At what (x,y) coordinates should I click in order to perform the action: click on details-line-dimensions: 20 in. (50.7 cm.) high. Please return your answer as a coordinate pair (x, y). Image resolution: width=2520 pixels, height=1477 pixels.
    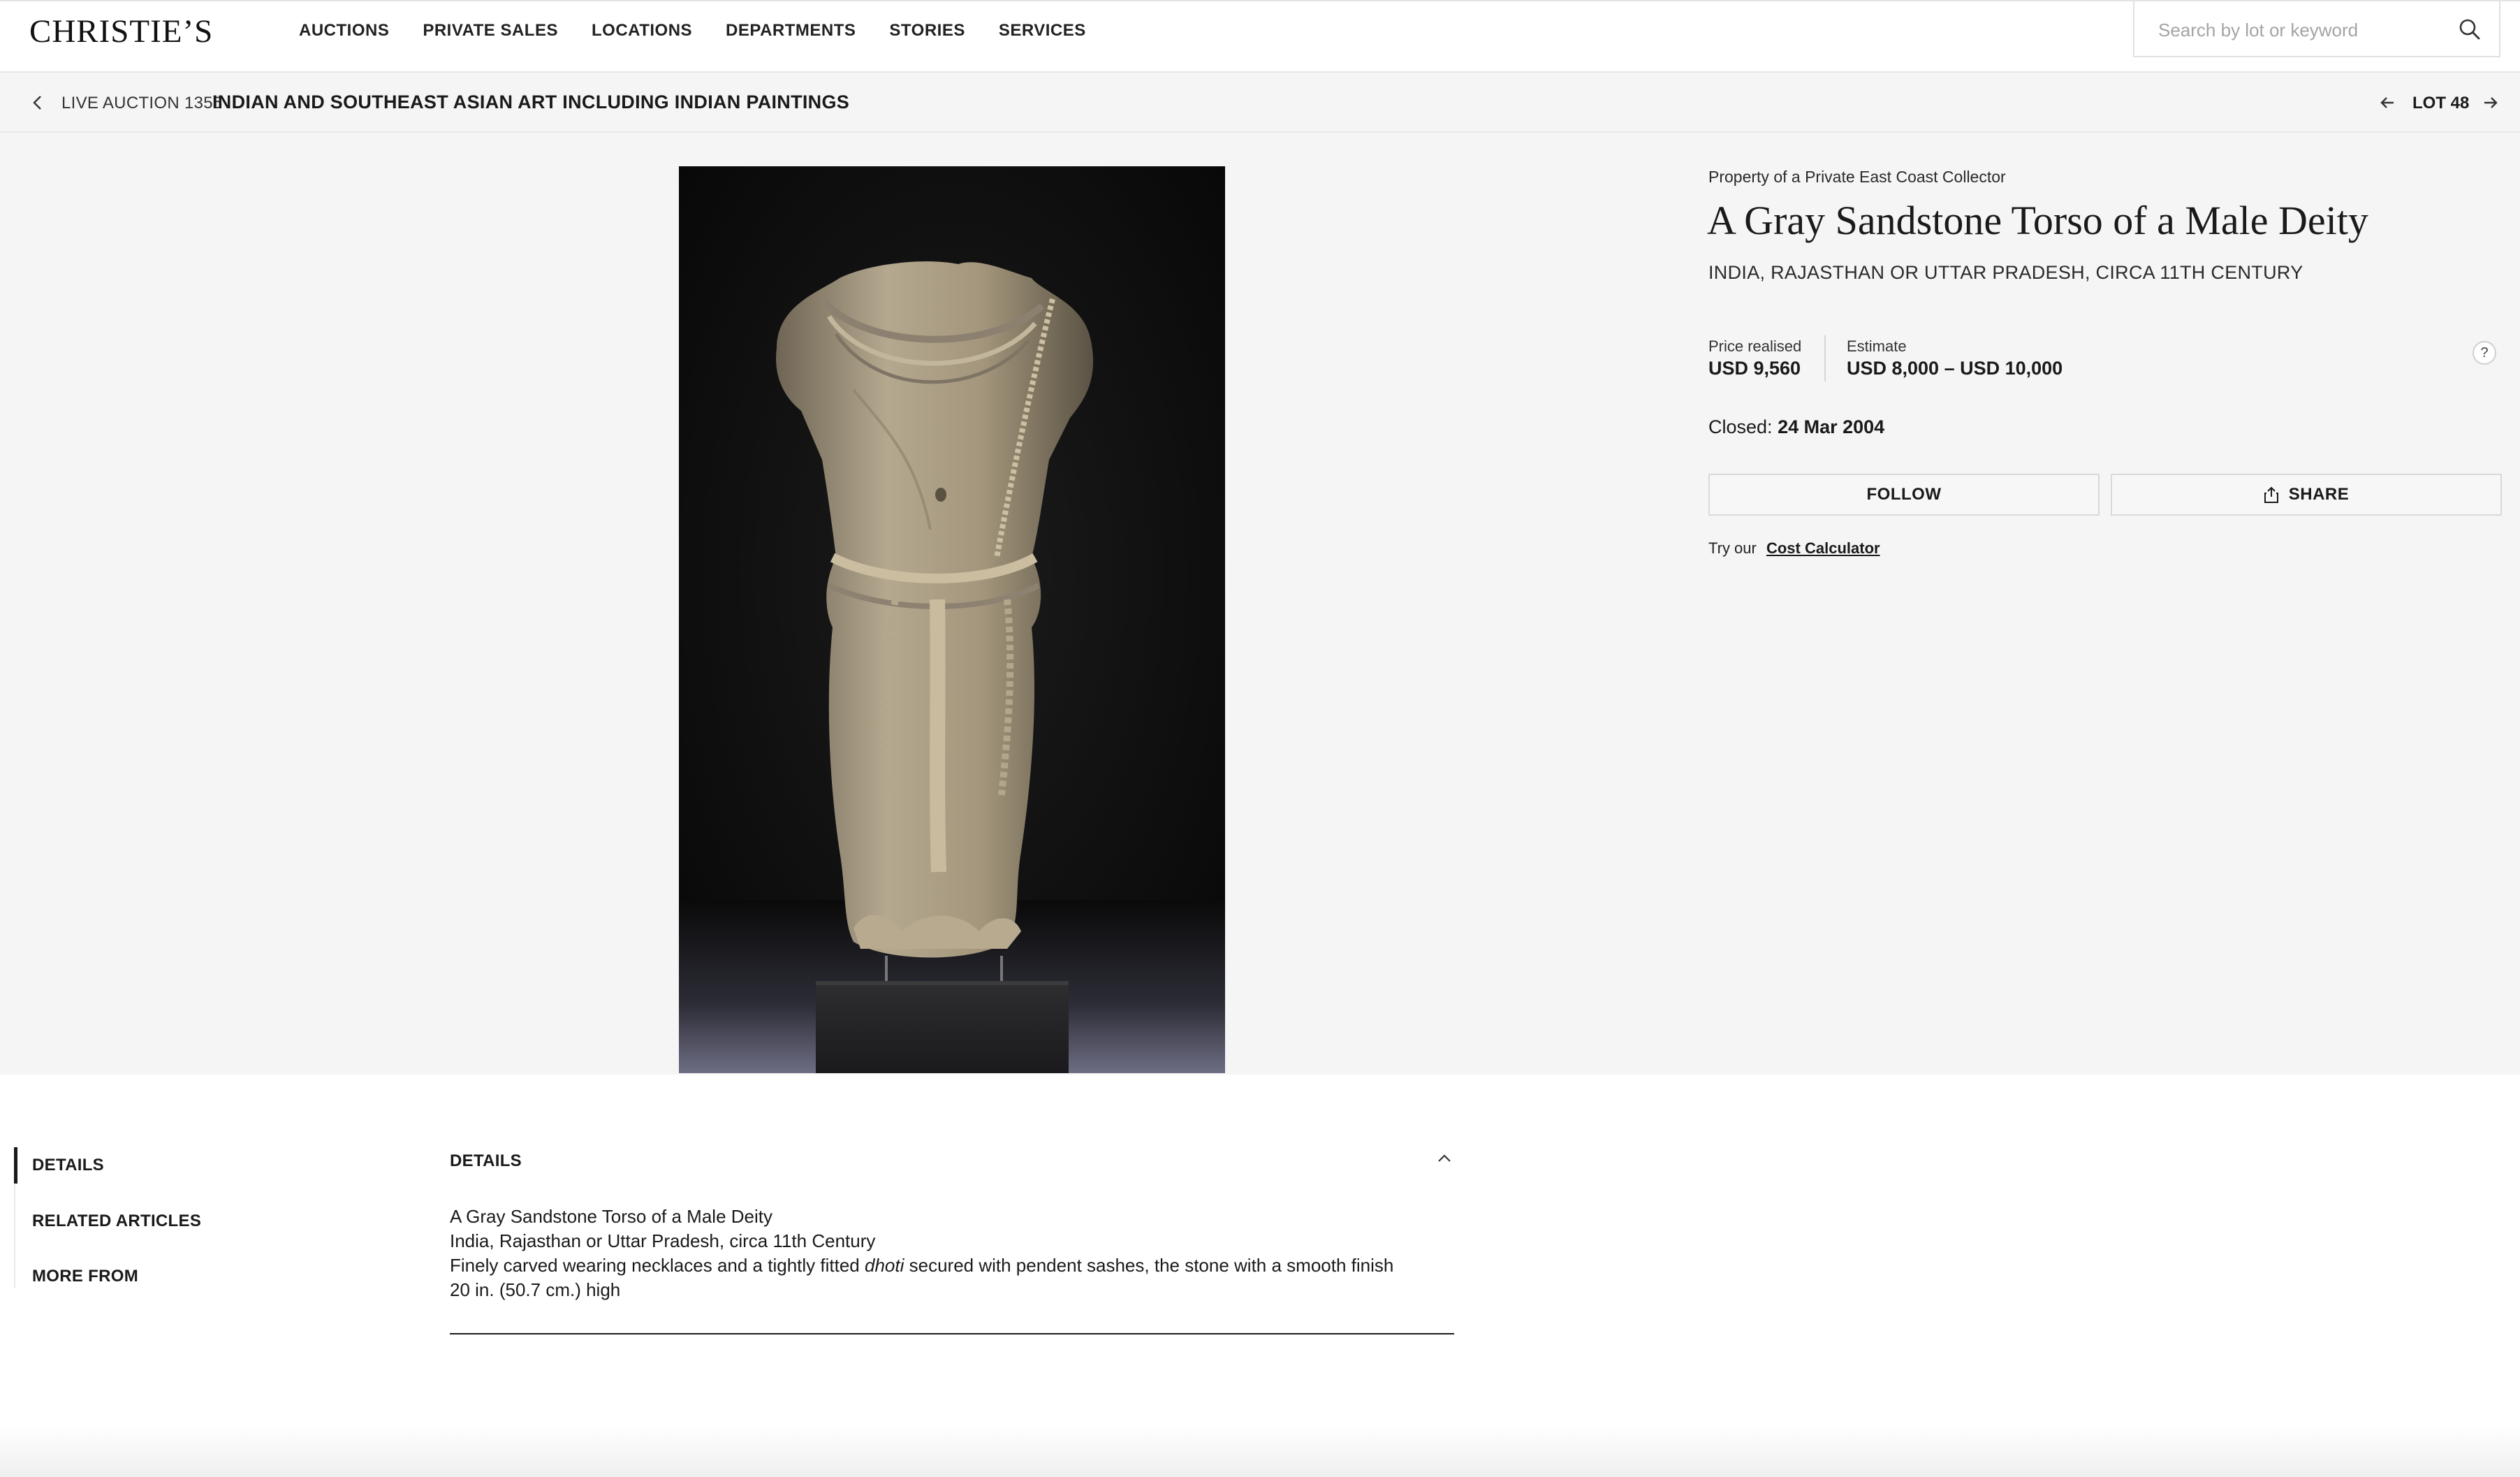
    Looking at the image, I should click on (536, 1289).